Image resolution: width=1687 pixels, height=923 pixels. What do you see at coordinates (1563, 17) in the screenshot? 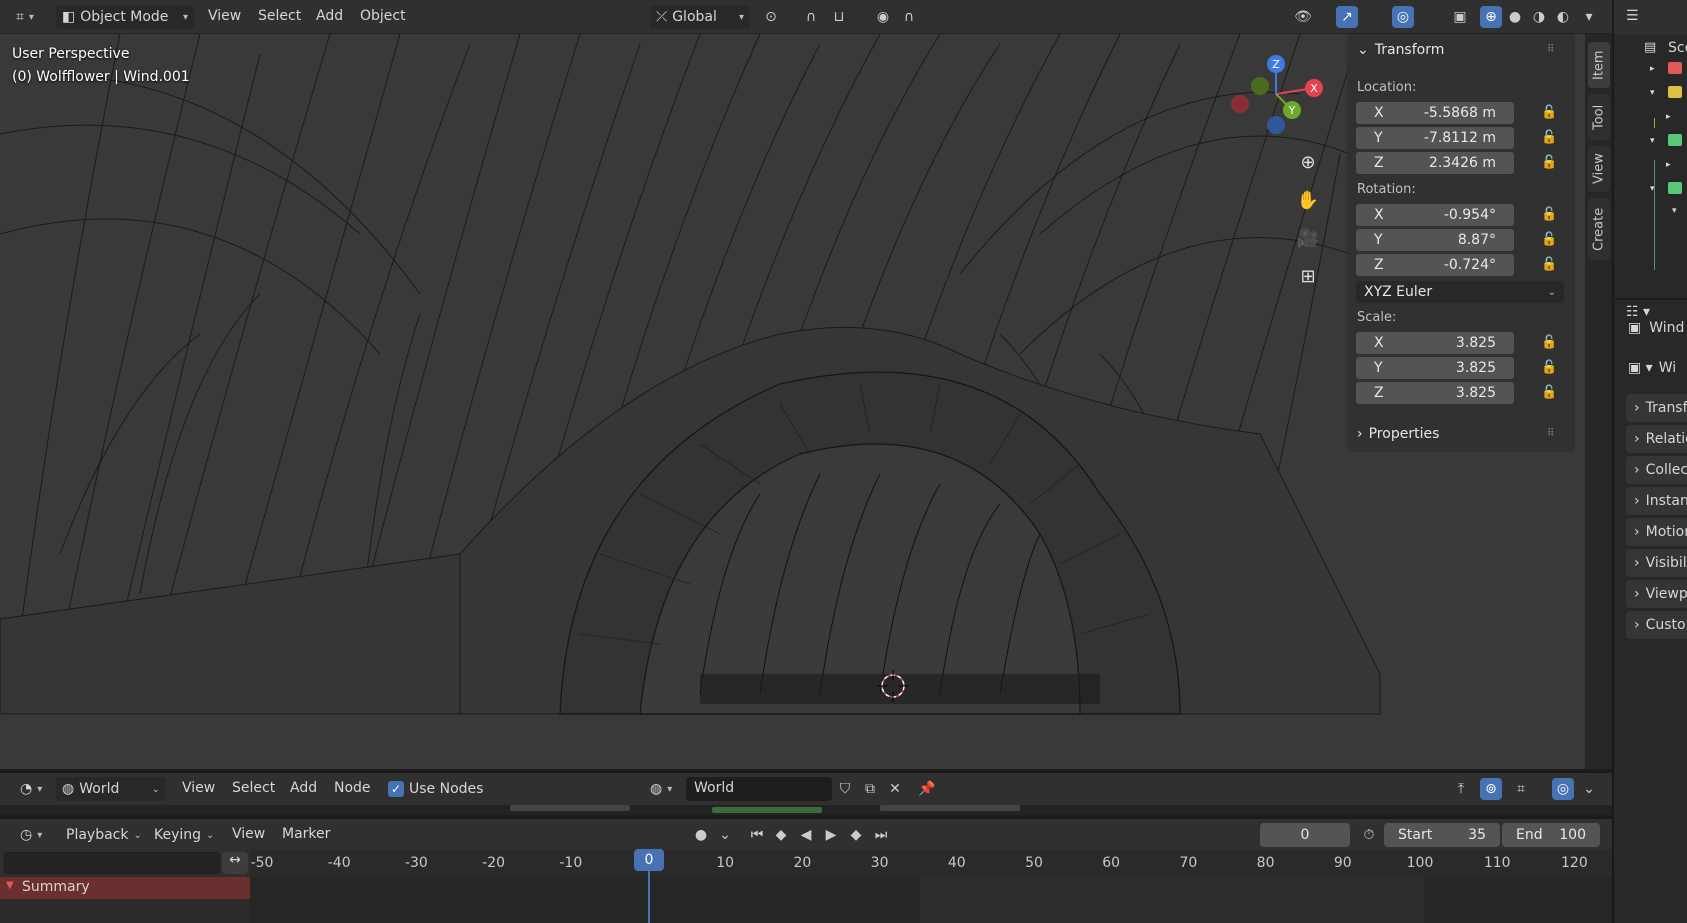
I see `rendered-shading-icon: ◐` at bounding box center [1563, 17].